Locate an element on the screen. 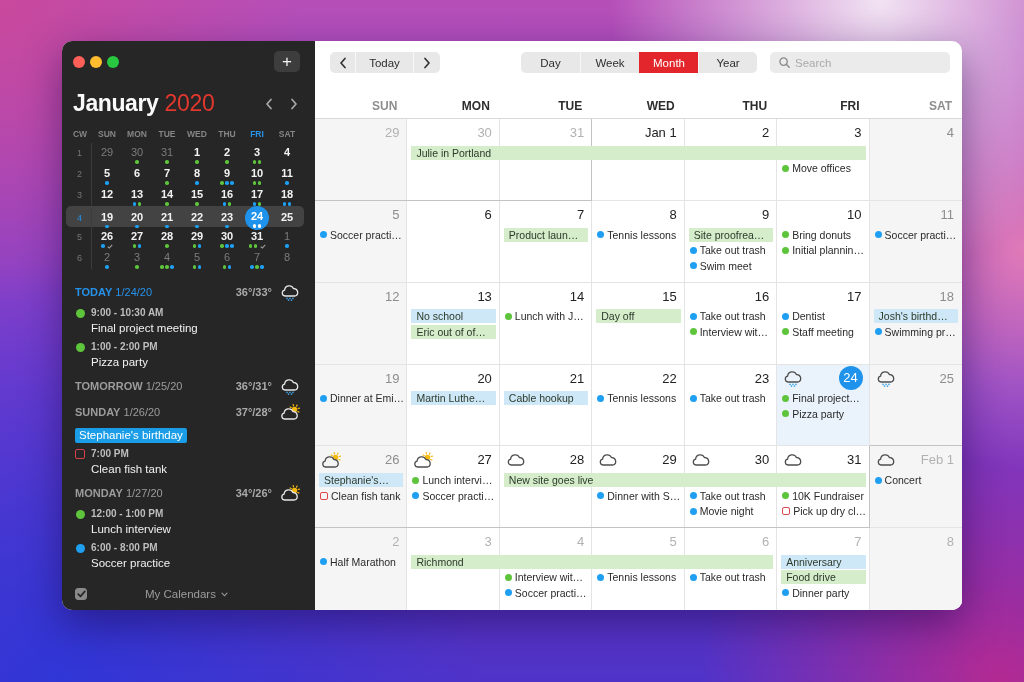 The height and width of the screenshot is (682, 1024). today-button: Today is located at coordinates (384, 62).